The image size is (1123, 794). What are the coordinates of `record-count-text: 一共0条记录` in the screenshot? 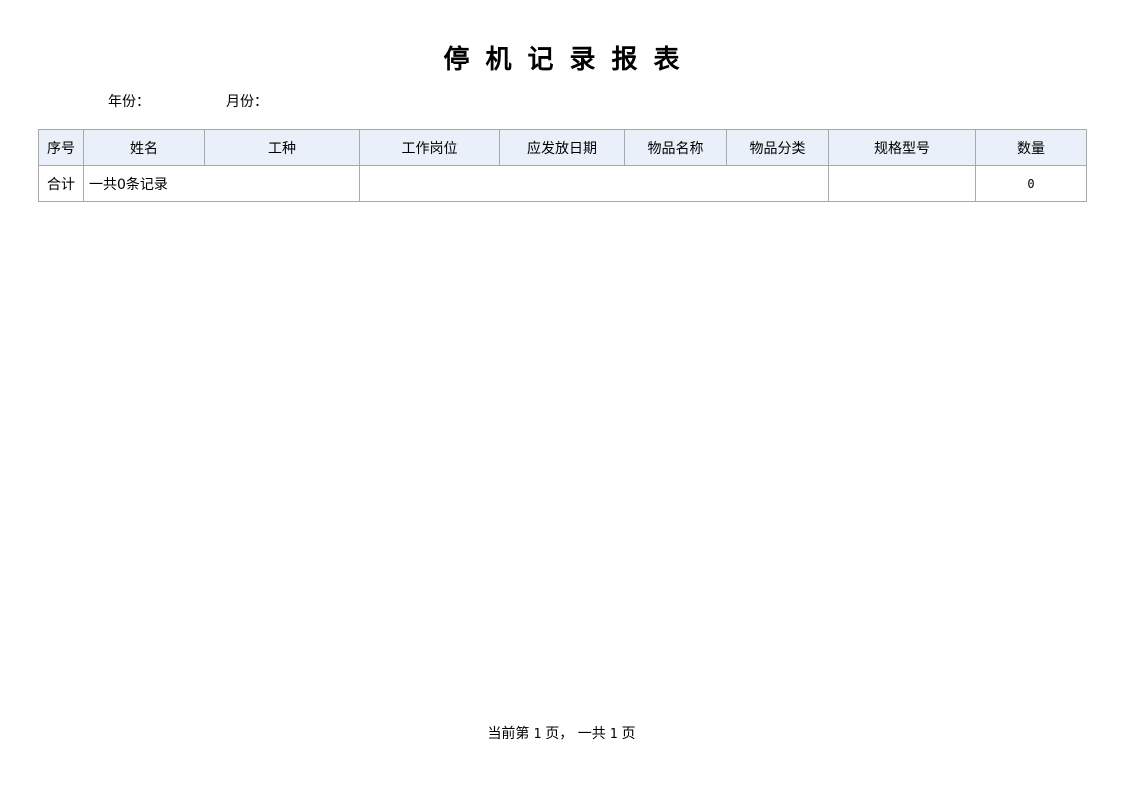 It's located at (221, 183).